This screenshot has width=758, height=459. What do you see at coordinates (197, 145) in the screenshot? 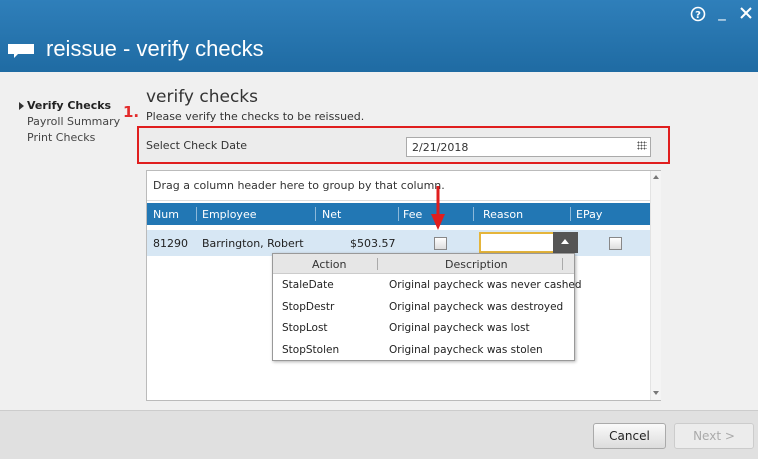
I see `check-date-label: Select Check Date` at bounding box center [197, 145].